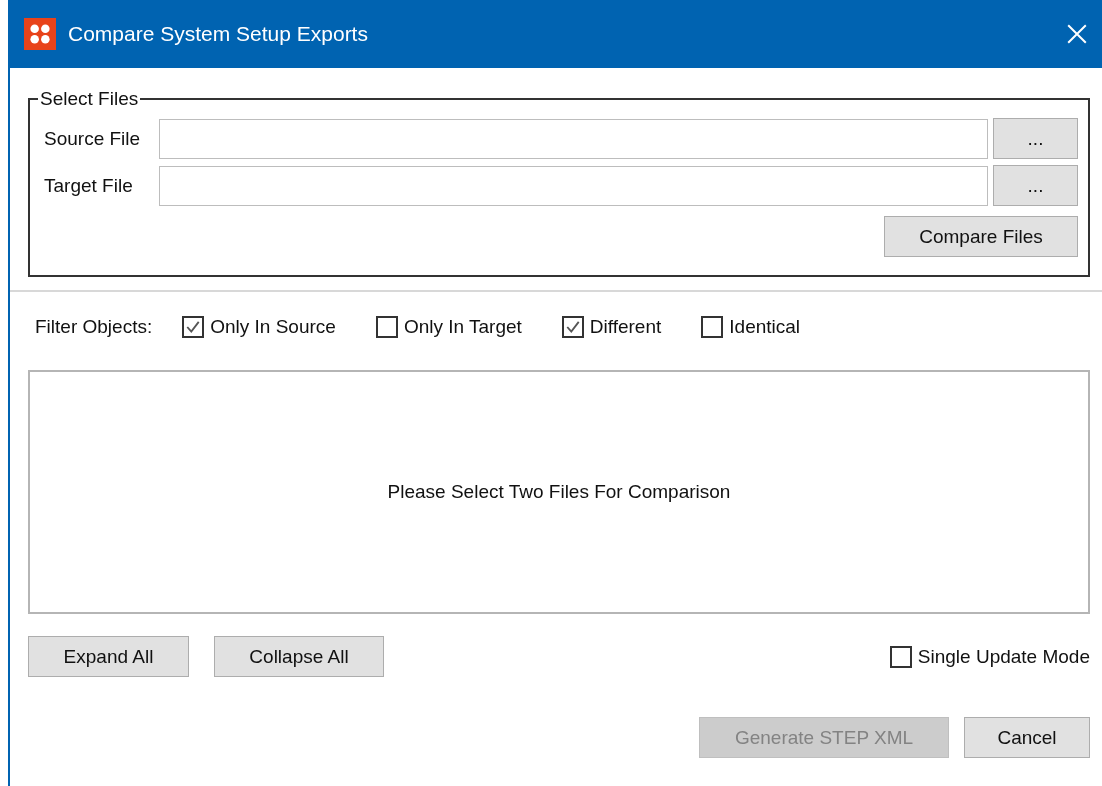 This screenshot has height=786, width=1102. Describe the element at coordinates (40, 34) in the screenshot. I see `app-icon` at that location.